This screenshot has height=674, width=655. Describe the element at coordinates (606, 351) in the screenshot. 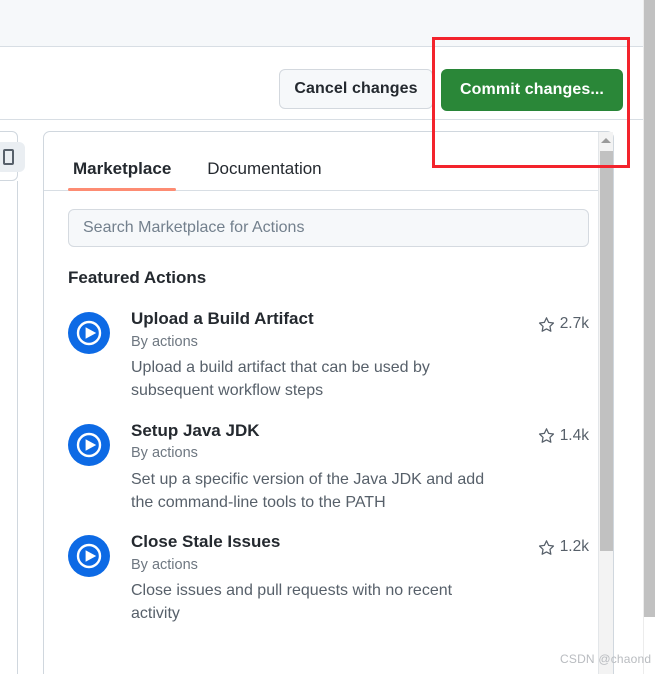

I see `panel-scrollbar-thumb` at that location.